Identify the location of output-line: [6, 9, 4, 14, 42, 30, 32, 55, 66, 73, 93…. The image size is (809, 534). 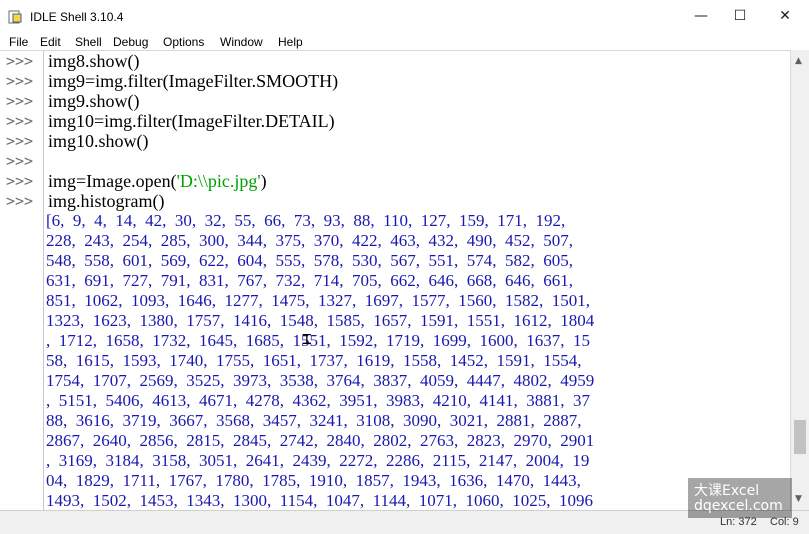
(306, 220).